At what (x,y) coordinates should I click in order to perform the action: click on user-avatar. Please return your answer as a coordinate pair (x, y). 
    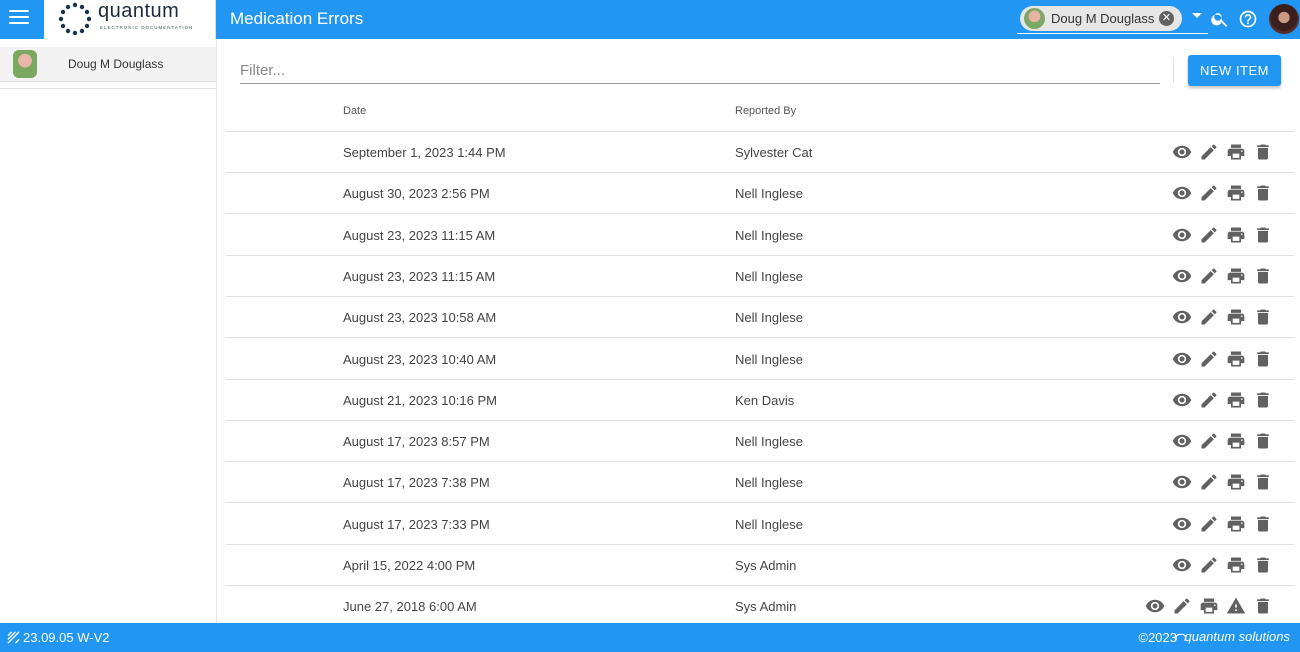
    Looking at the image, I should click on (1284, 19).